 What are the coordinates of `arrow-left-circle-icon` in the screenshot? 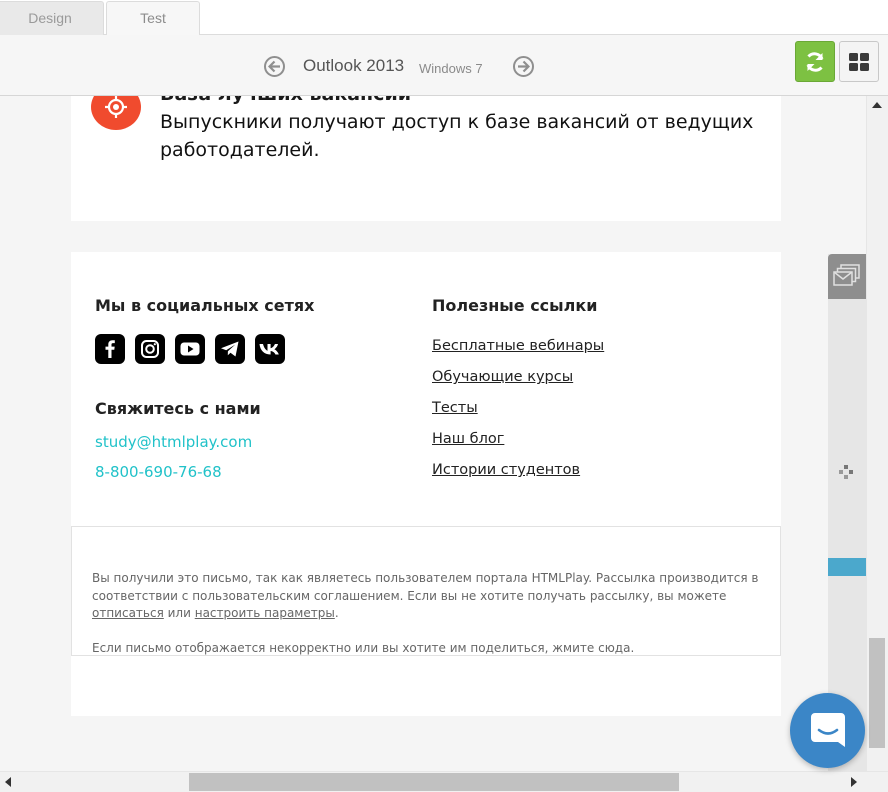 It's located at (274, 66).